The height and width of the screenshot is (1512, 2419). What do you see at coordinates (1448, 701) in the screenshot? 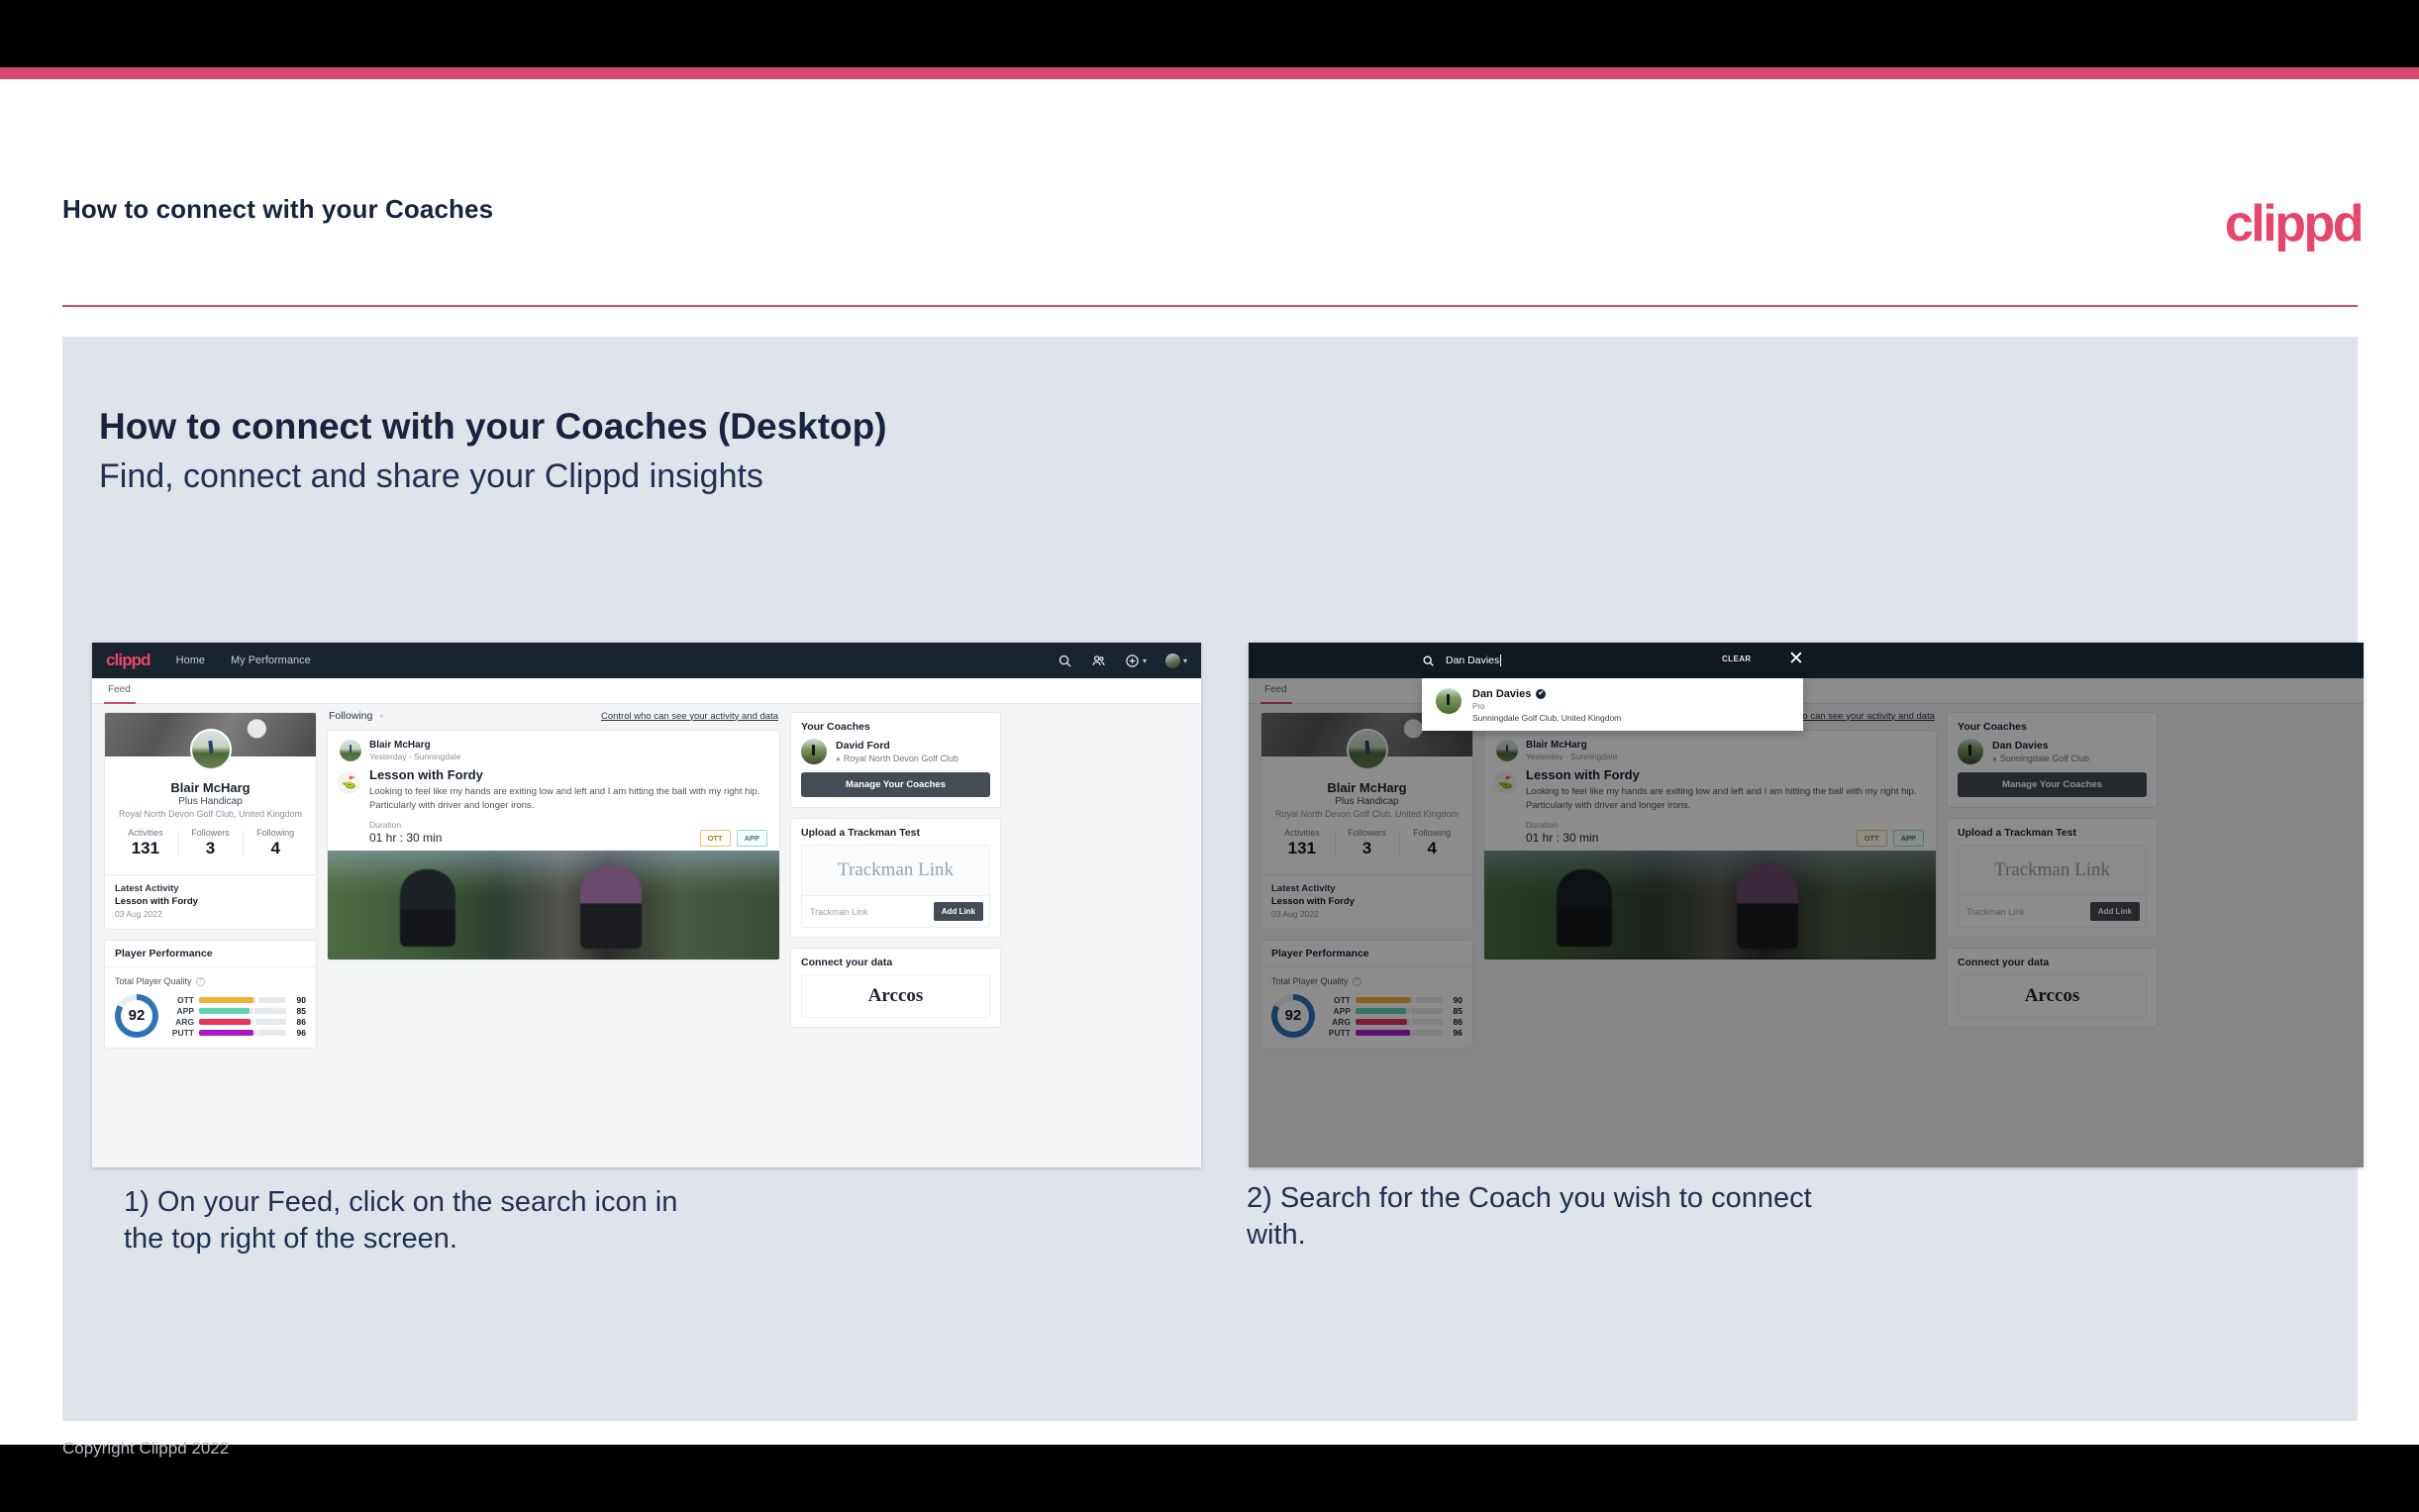
I see `search-result-avatar` at bounding box center [1448, 701].